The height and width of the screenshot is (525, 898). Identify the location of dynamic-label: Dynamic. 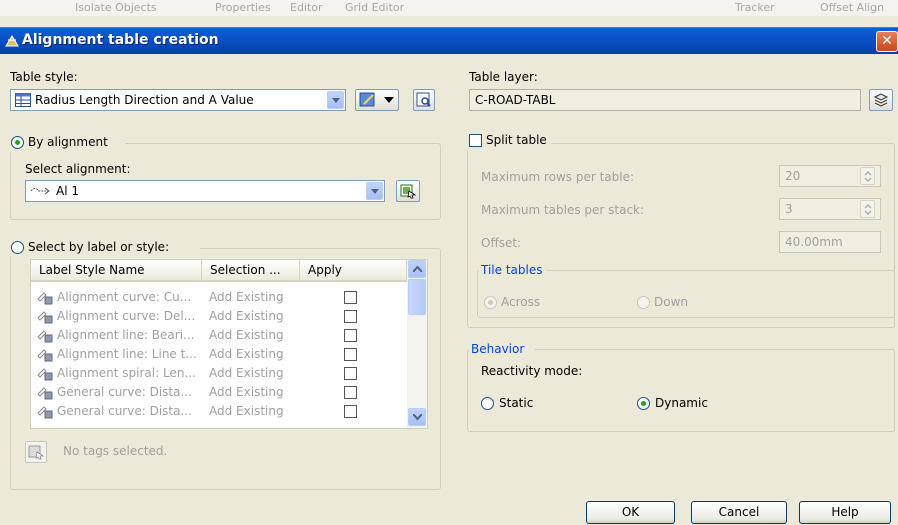
(681, 403).